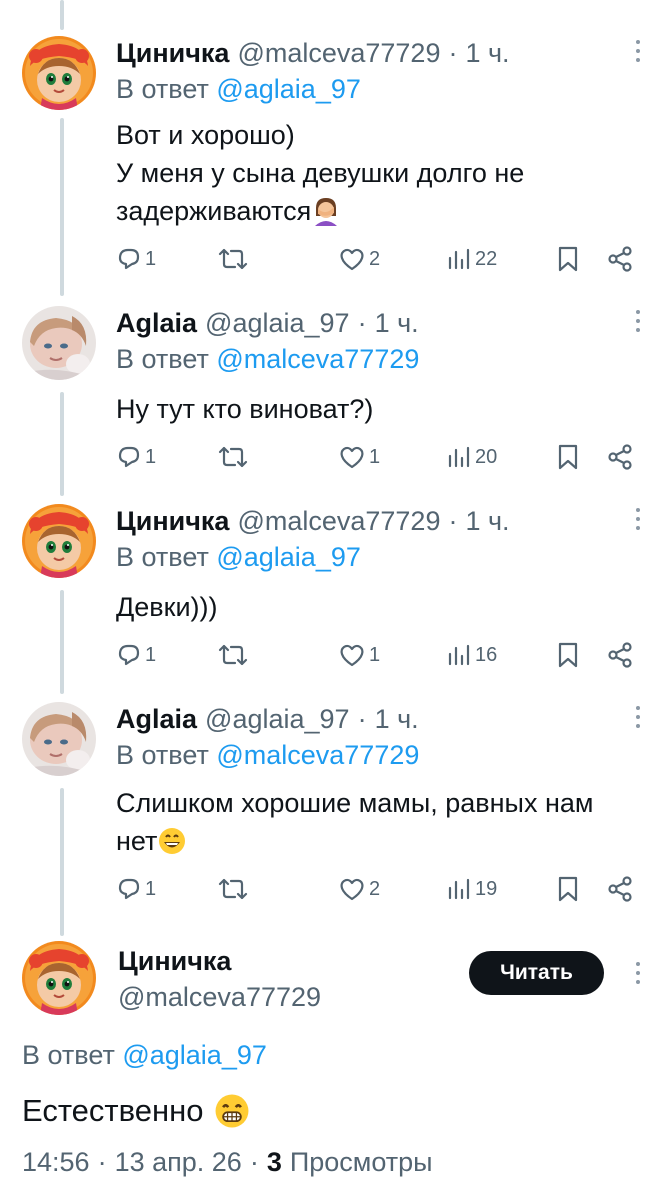 The width and height of the screenshot is (671, 1199). I want to click on post-date: 13 апр. 26, so click(178, 1162).